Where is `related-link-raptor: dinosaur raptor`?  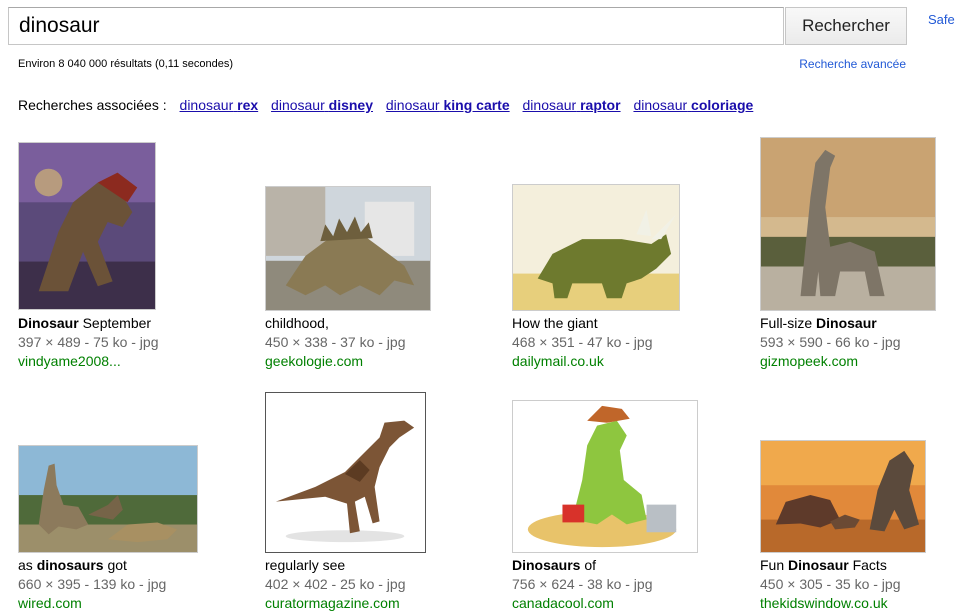 related-link-raptor: dinosaur raptor is located at coordinates (572, 105).